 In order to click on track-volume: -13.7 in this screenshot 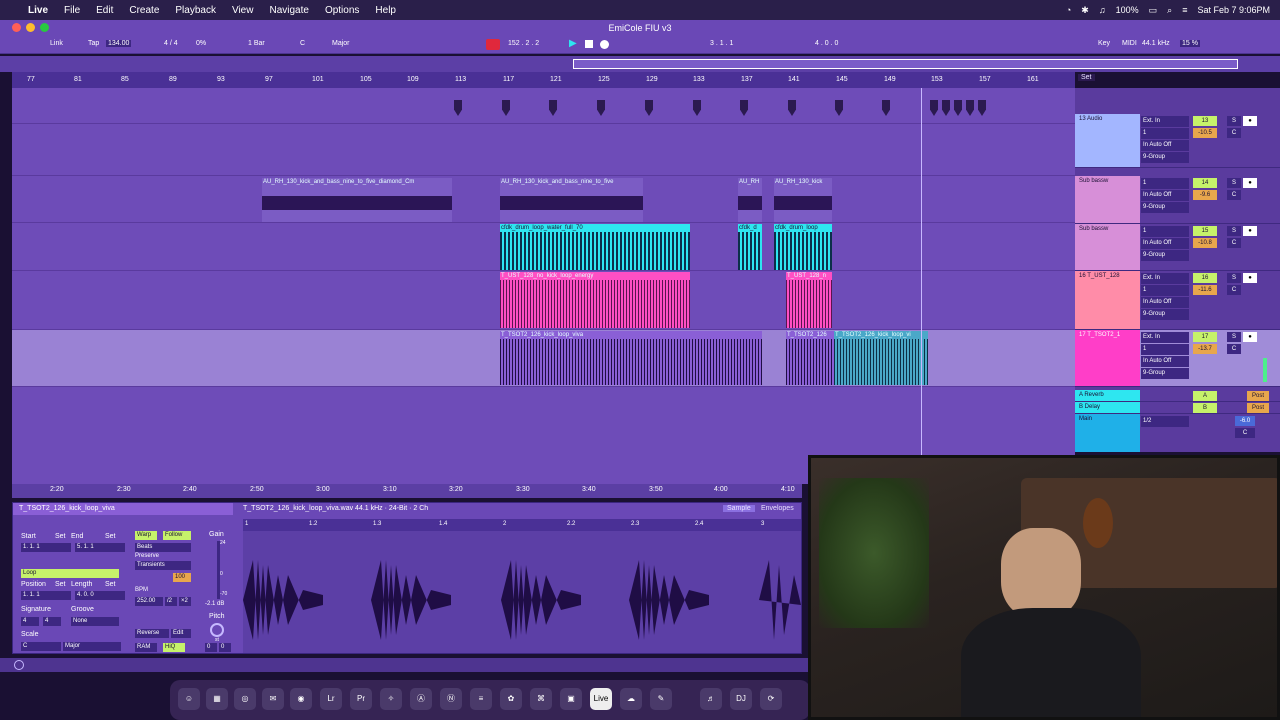, I will do `click(1205, 349)`.